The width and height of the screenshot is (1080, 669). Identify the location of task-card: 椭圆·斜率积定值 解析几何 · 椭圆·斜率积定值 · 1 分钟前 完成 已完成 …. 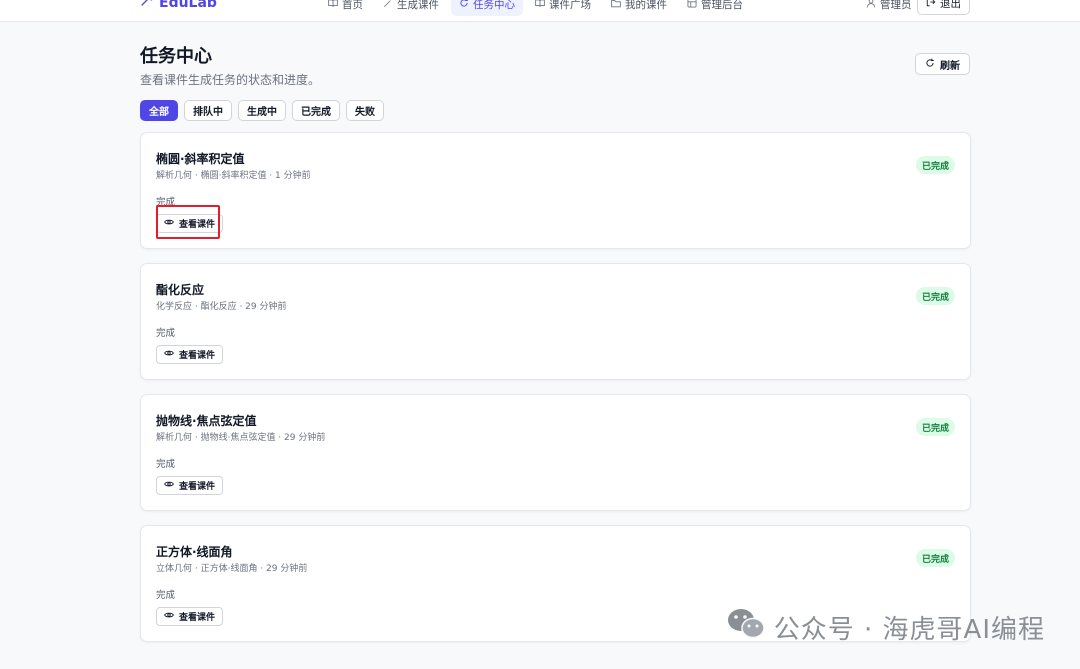
(555, 190).